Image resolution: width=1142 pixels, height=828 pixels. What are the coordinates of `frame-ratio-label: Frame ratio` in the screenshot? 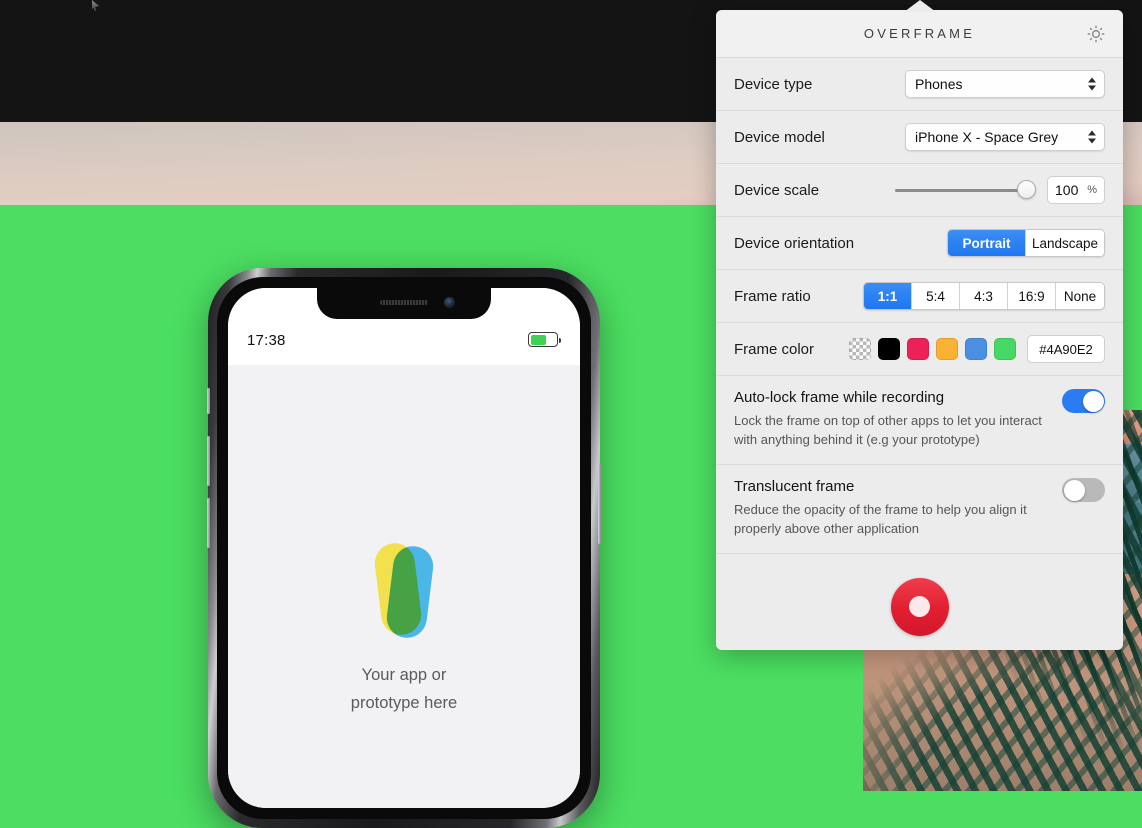 It's located at (772, 296).